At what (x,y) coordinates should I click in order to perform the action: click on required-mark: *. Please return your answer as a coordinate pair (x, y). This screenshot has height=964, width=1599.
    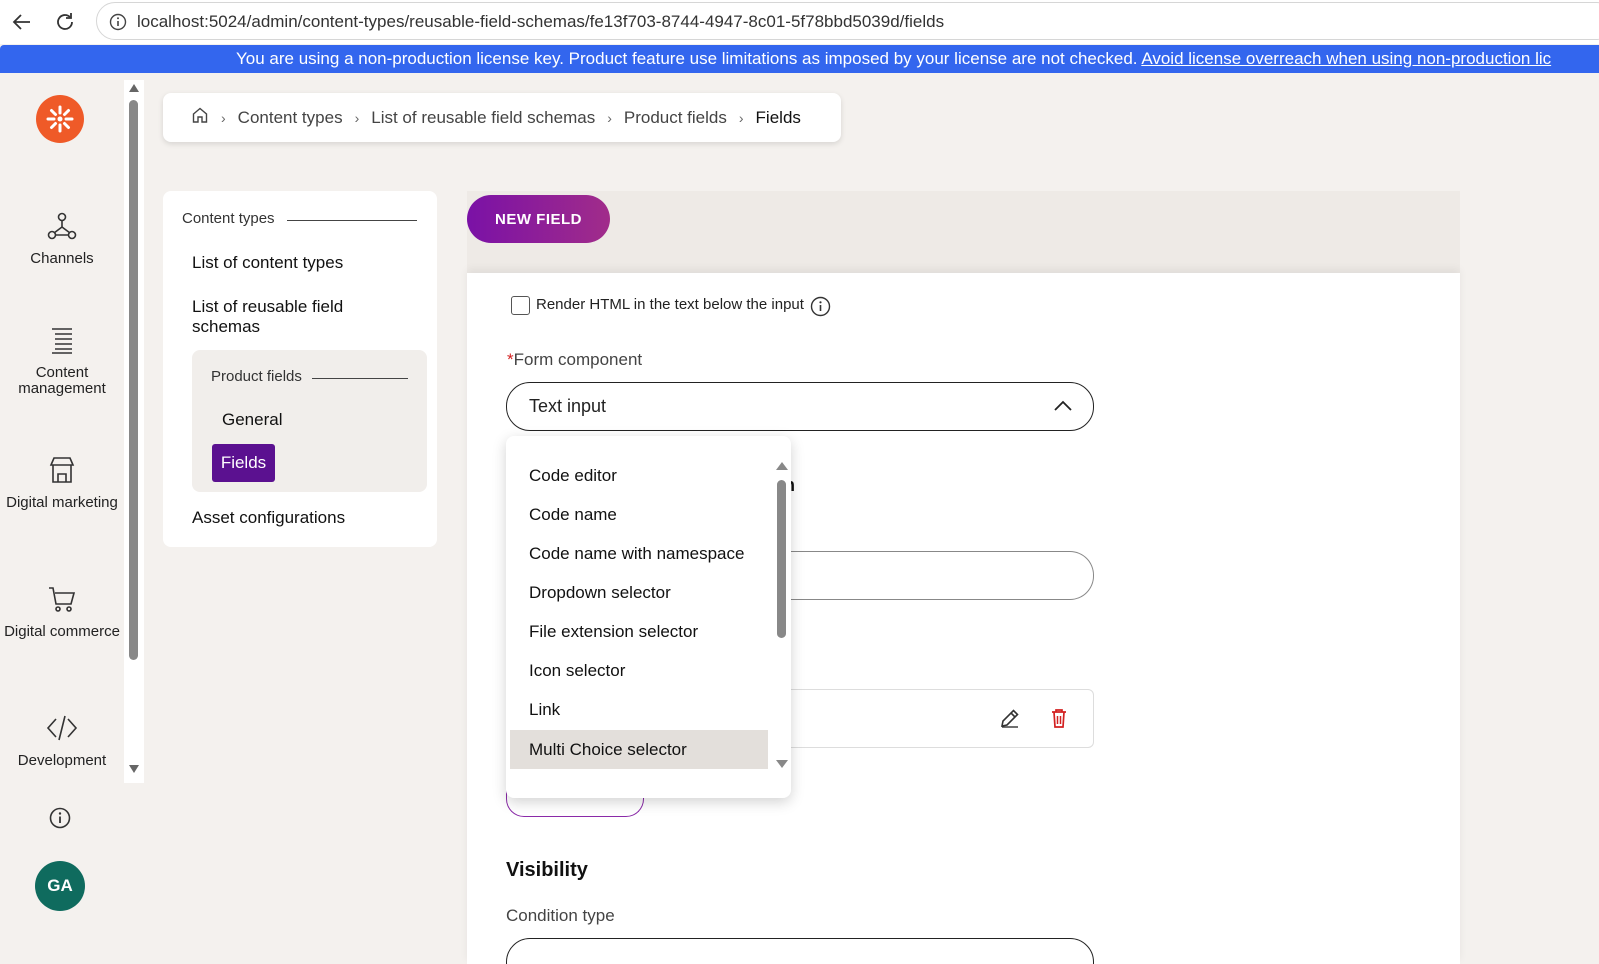
    Looking at the image, I should click on (510, 359).